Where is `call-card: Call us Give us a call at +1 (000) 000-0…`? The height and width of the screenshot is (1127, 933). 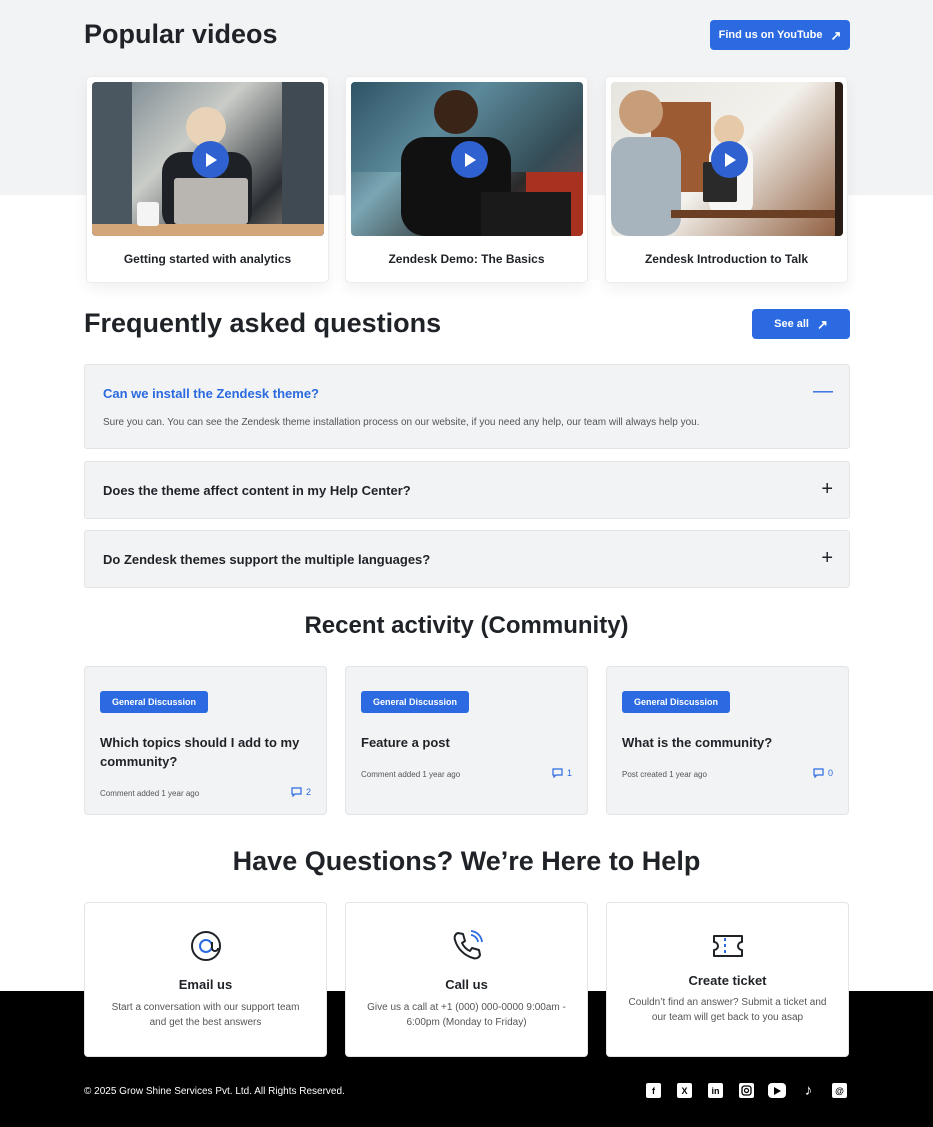 call-card: Call us Give us a call at +1 (000) 000-0… is located at coordinates (466, 979).